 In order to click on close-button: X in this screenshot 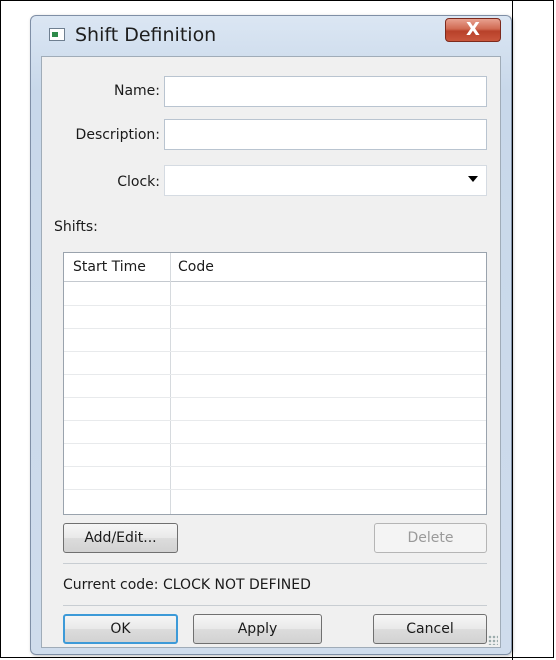, I will do `click(473, 30)`.